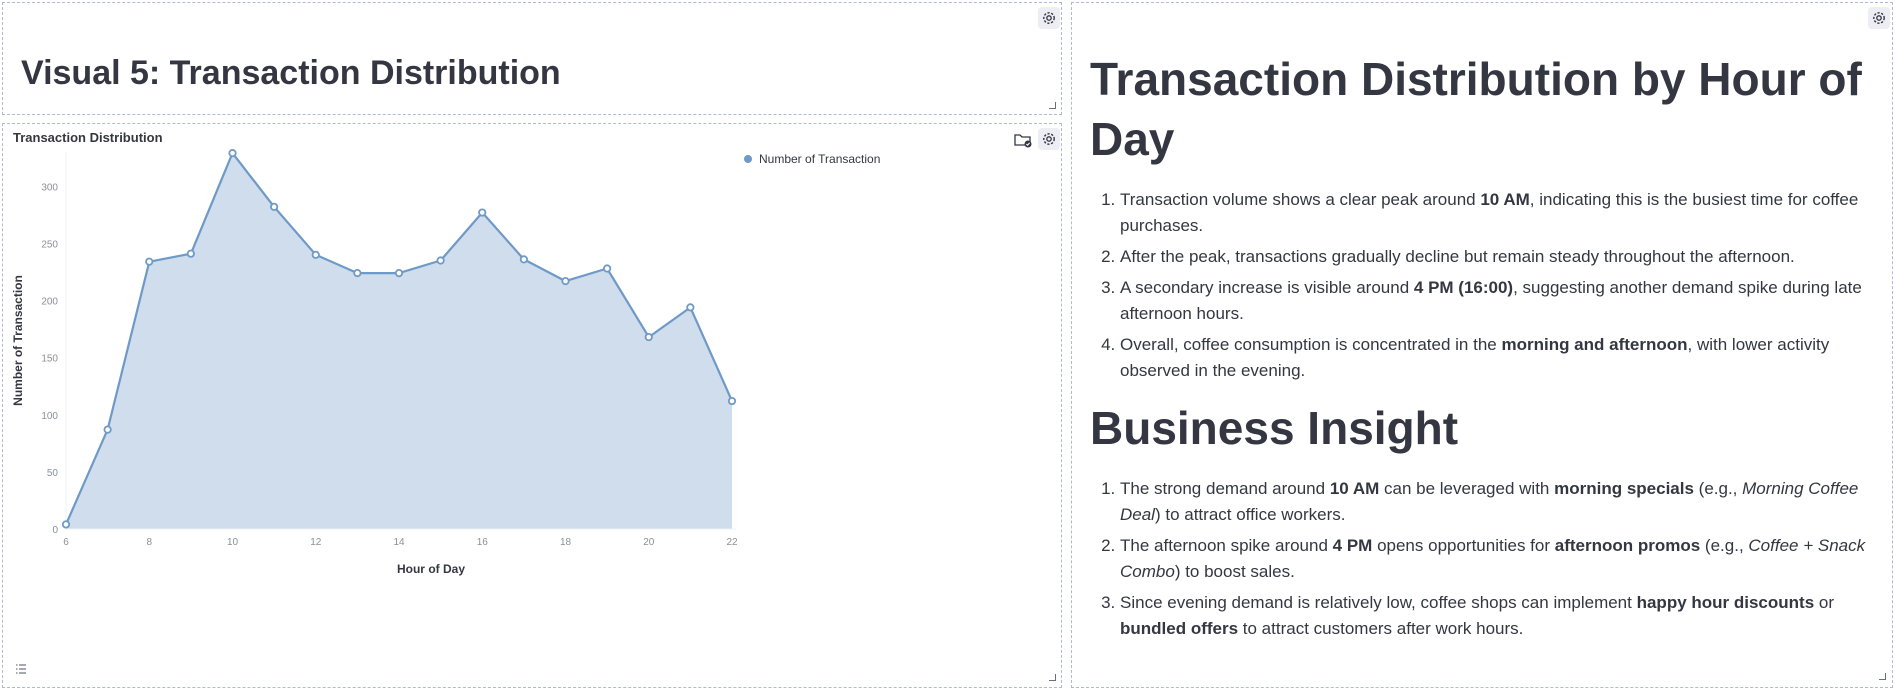 The height and width of the screenshot is (690, 1895). What do you see at coordinates (649, 542) in the screenshot?
I see `x-tick-label: 20` at bounding box center [649, 542].